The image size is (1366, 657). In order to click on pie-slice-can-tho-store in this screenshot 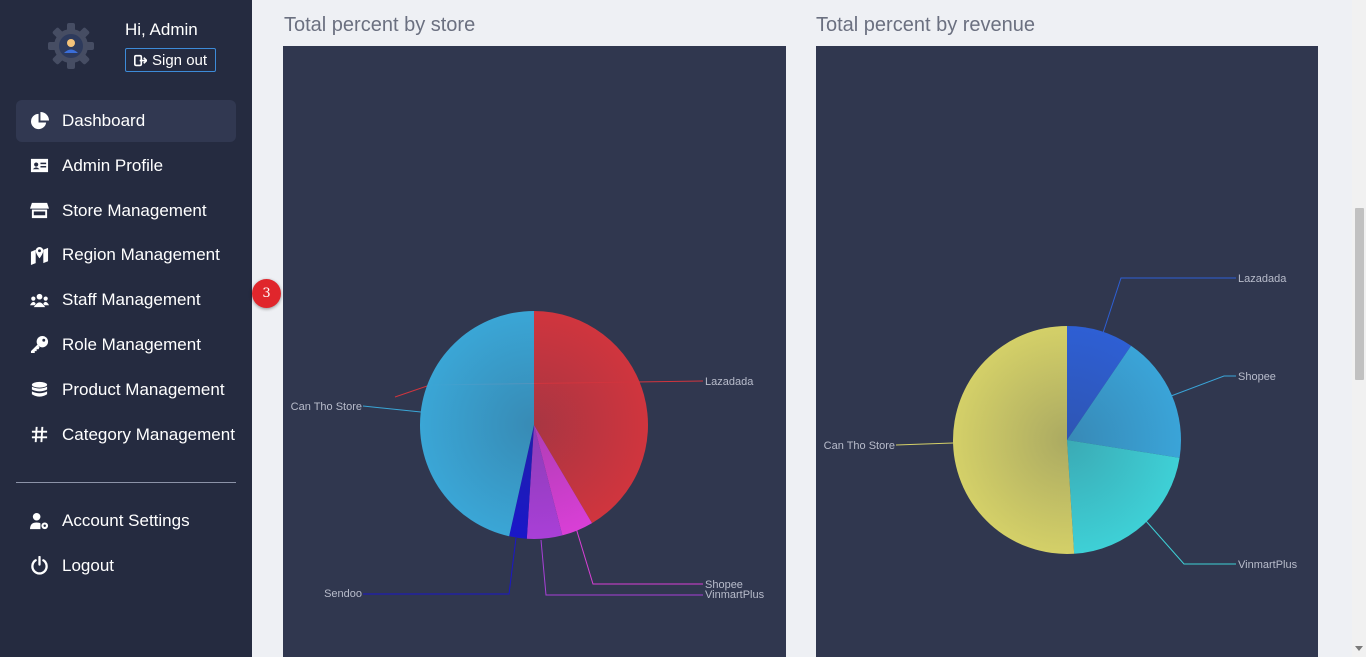, I will do `click(1014, 440)`.